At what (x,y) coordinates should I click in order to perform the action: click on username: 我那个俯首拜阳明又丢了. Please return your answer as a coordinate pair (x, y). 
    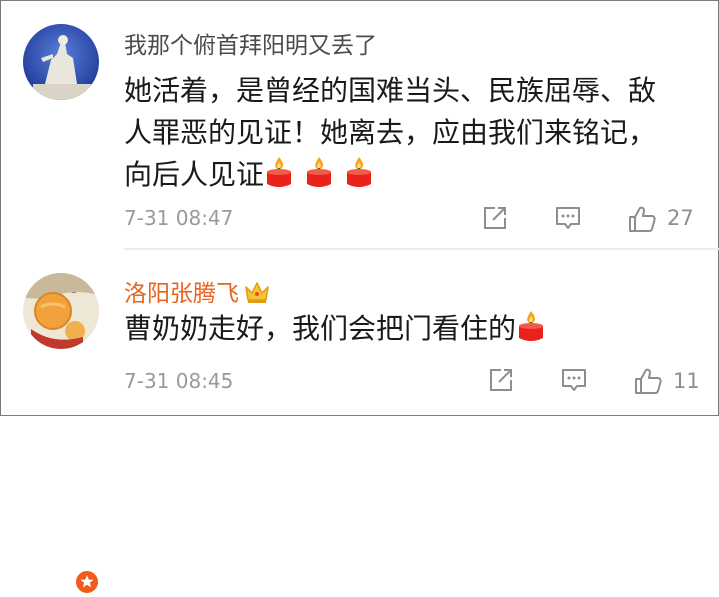
    Looking at the image, I should click on (250, 43).